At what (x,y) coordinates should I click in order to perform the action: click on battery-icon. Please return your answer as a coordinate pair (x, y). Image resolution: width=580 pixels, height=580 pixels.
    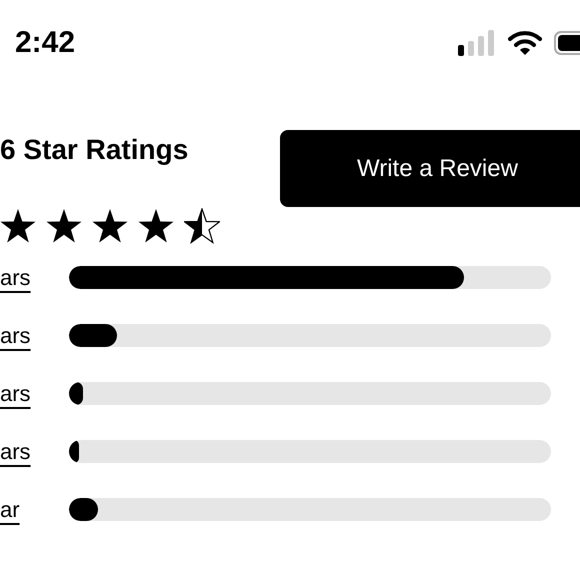
    Looking at the image, I should click on (567, 43).